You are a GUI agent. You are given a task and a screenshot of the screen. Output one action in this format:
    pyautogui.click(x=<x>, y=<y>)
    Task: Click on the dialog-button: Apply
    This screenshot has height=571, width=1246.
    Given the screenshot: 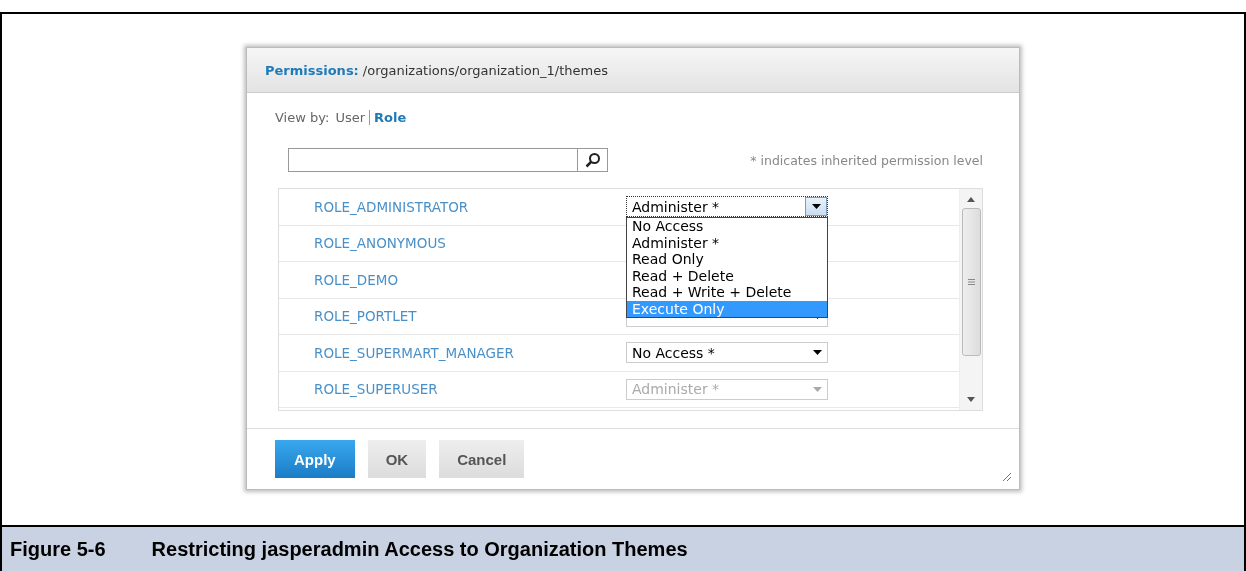 What is the action you would take?
    pyautogui.click(x=315, y=459)
    